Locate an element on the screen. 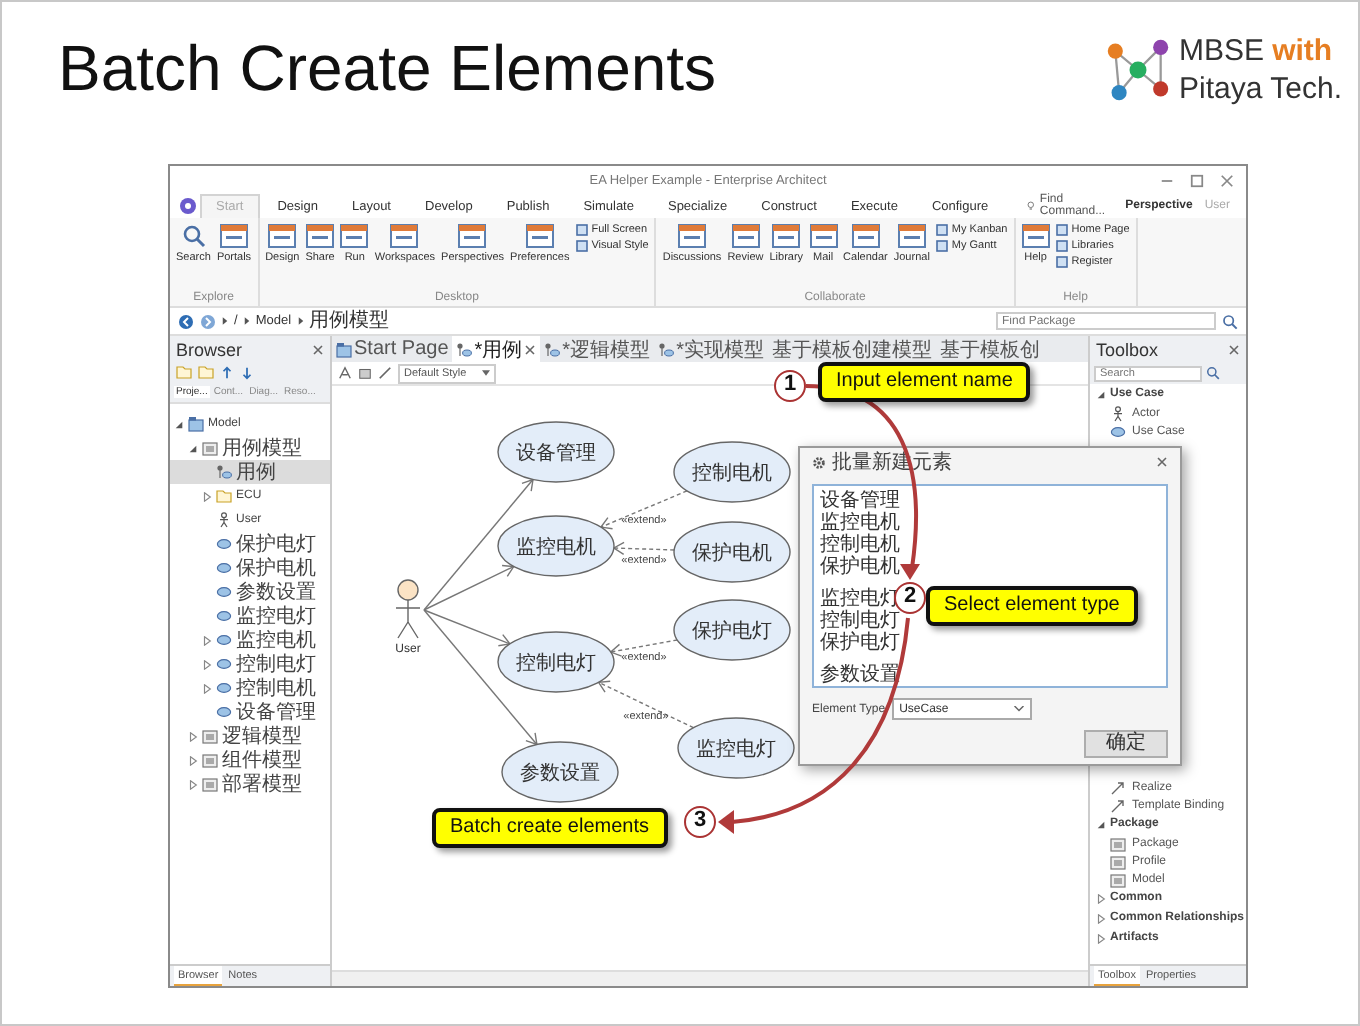  use-case-node: 保护电机 is located at coordinates (732, 552).